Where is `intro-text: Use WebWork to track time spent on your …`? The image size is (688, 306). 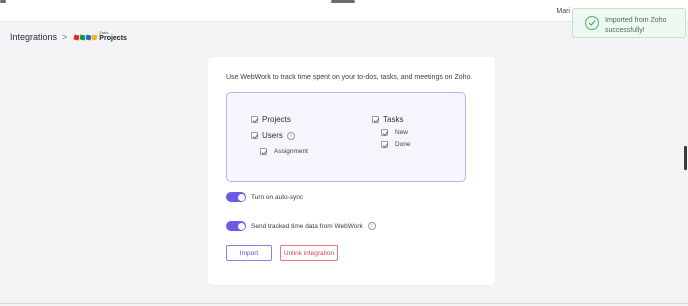 intro-text: Use WebWork to track time spent on your … is located at coordinates (349, 77).